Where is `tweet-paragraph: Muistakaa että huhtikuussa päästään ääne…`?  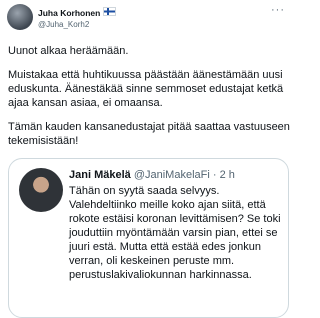
tweet-paragraph: Muistakaa että huhtikuussa päästään ääne… is located at coordinates (146, 89).